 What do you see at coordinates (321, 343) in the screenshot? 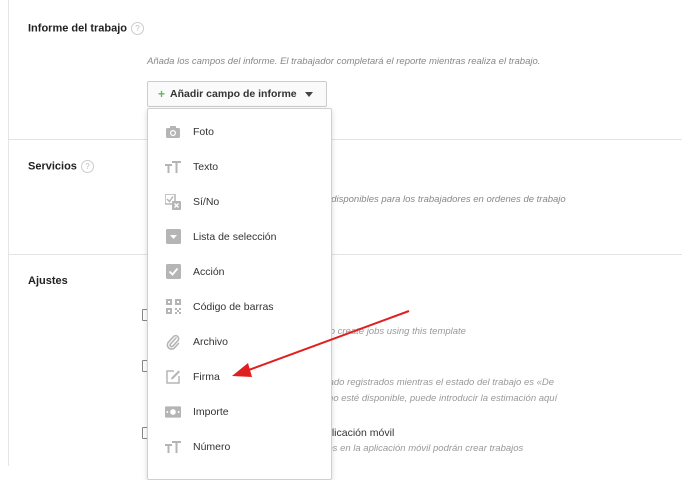
I see `annotation-arrow` at bounding box center [321, 343].